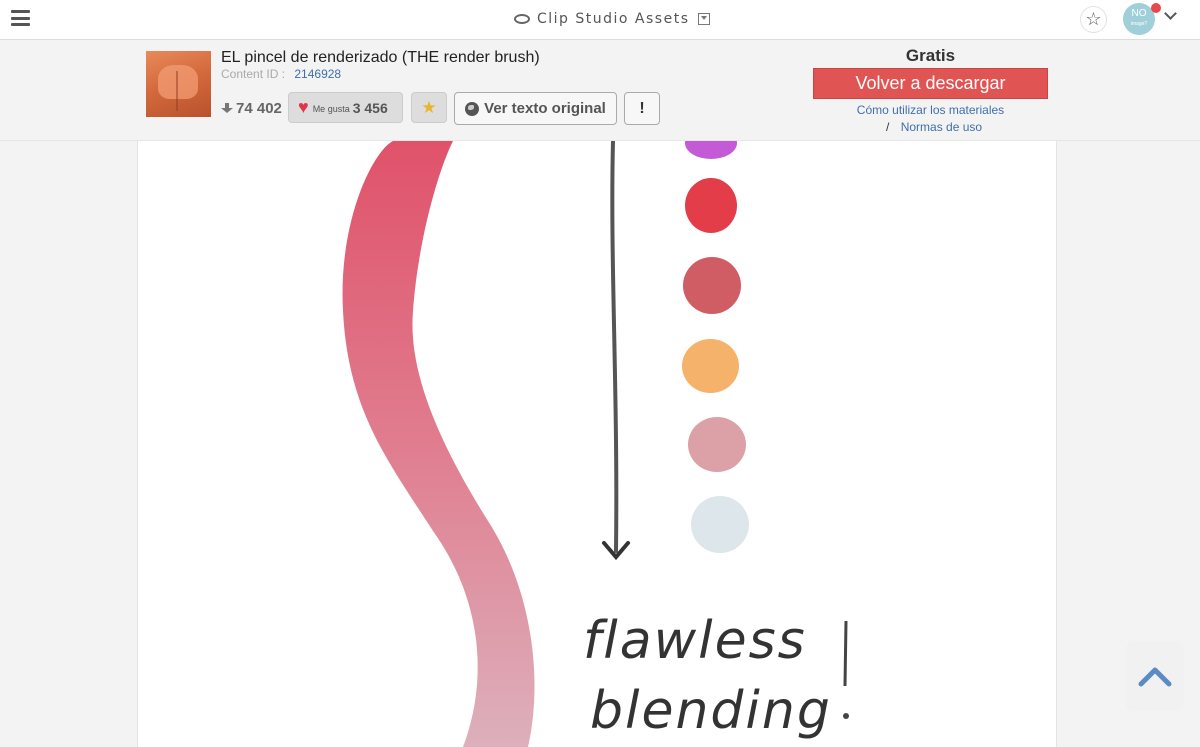 The height and width of the screenshot is (747, 1200). I want to click on content-id: Content ID : 2146928, so click(281, 74).